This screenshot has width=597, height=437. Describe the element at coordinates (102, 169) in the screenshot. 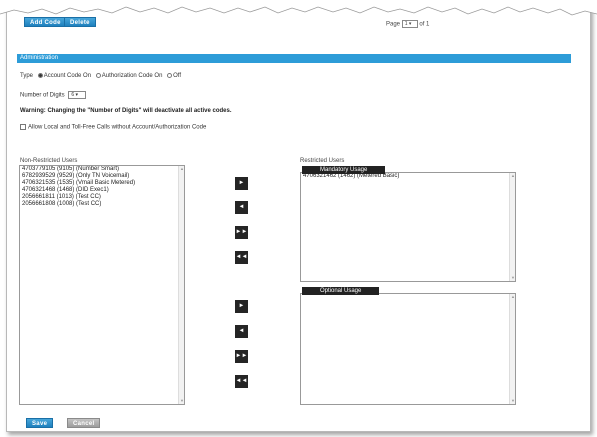

I see `list-item: 4703779105 (9105) (Number Smart)` at that location.